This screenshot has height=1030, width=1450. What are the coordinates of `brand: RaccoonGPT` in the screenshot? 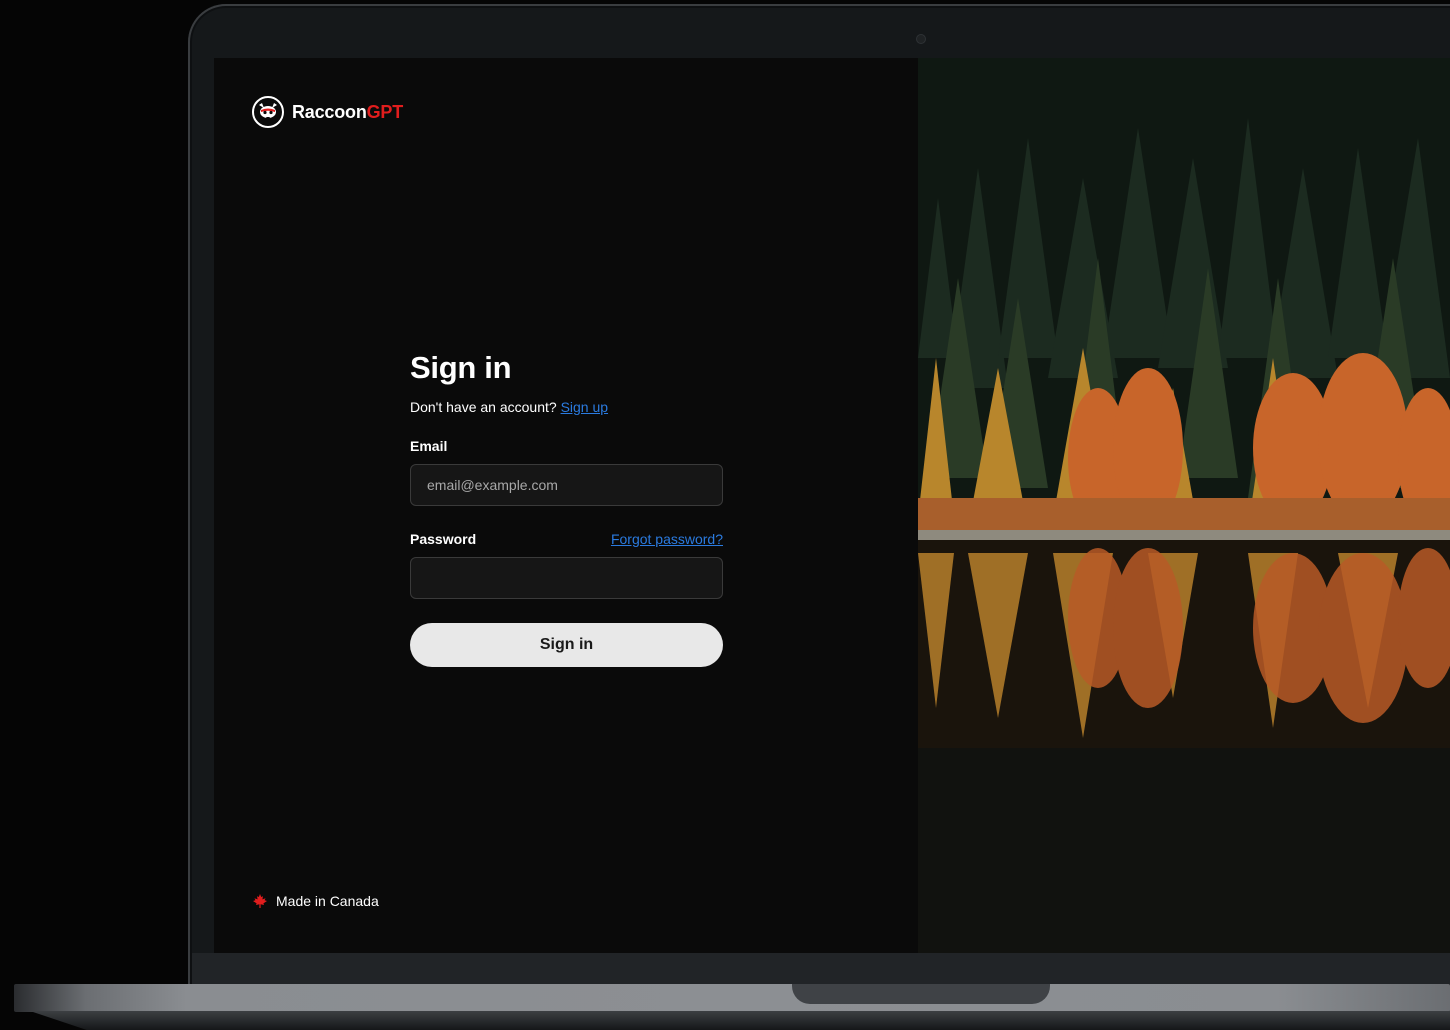 It's located at (327, 112).